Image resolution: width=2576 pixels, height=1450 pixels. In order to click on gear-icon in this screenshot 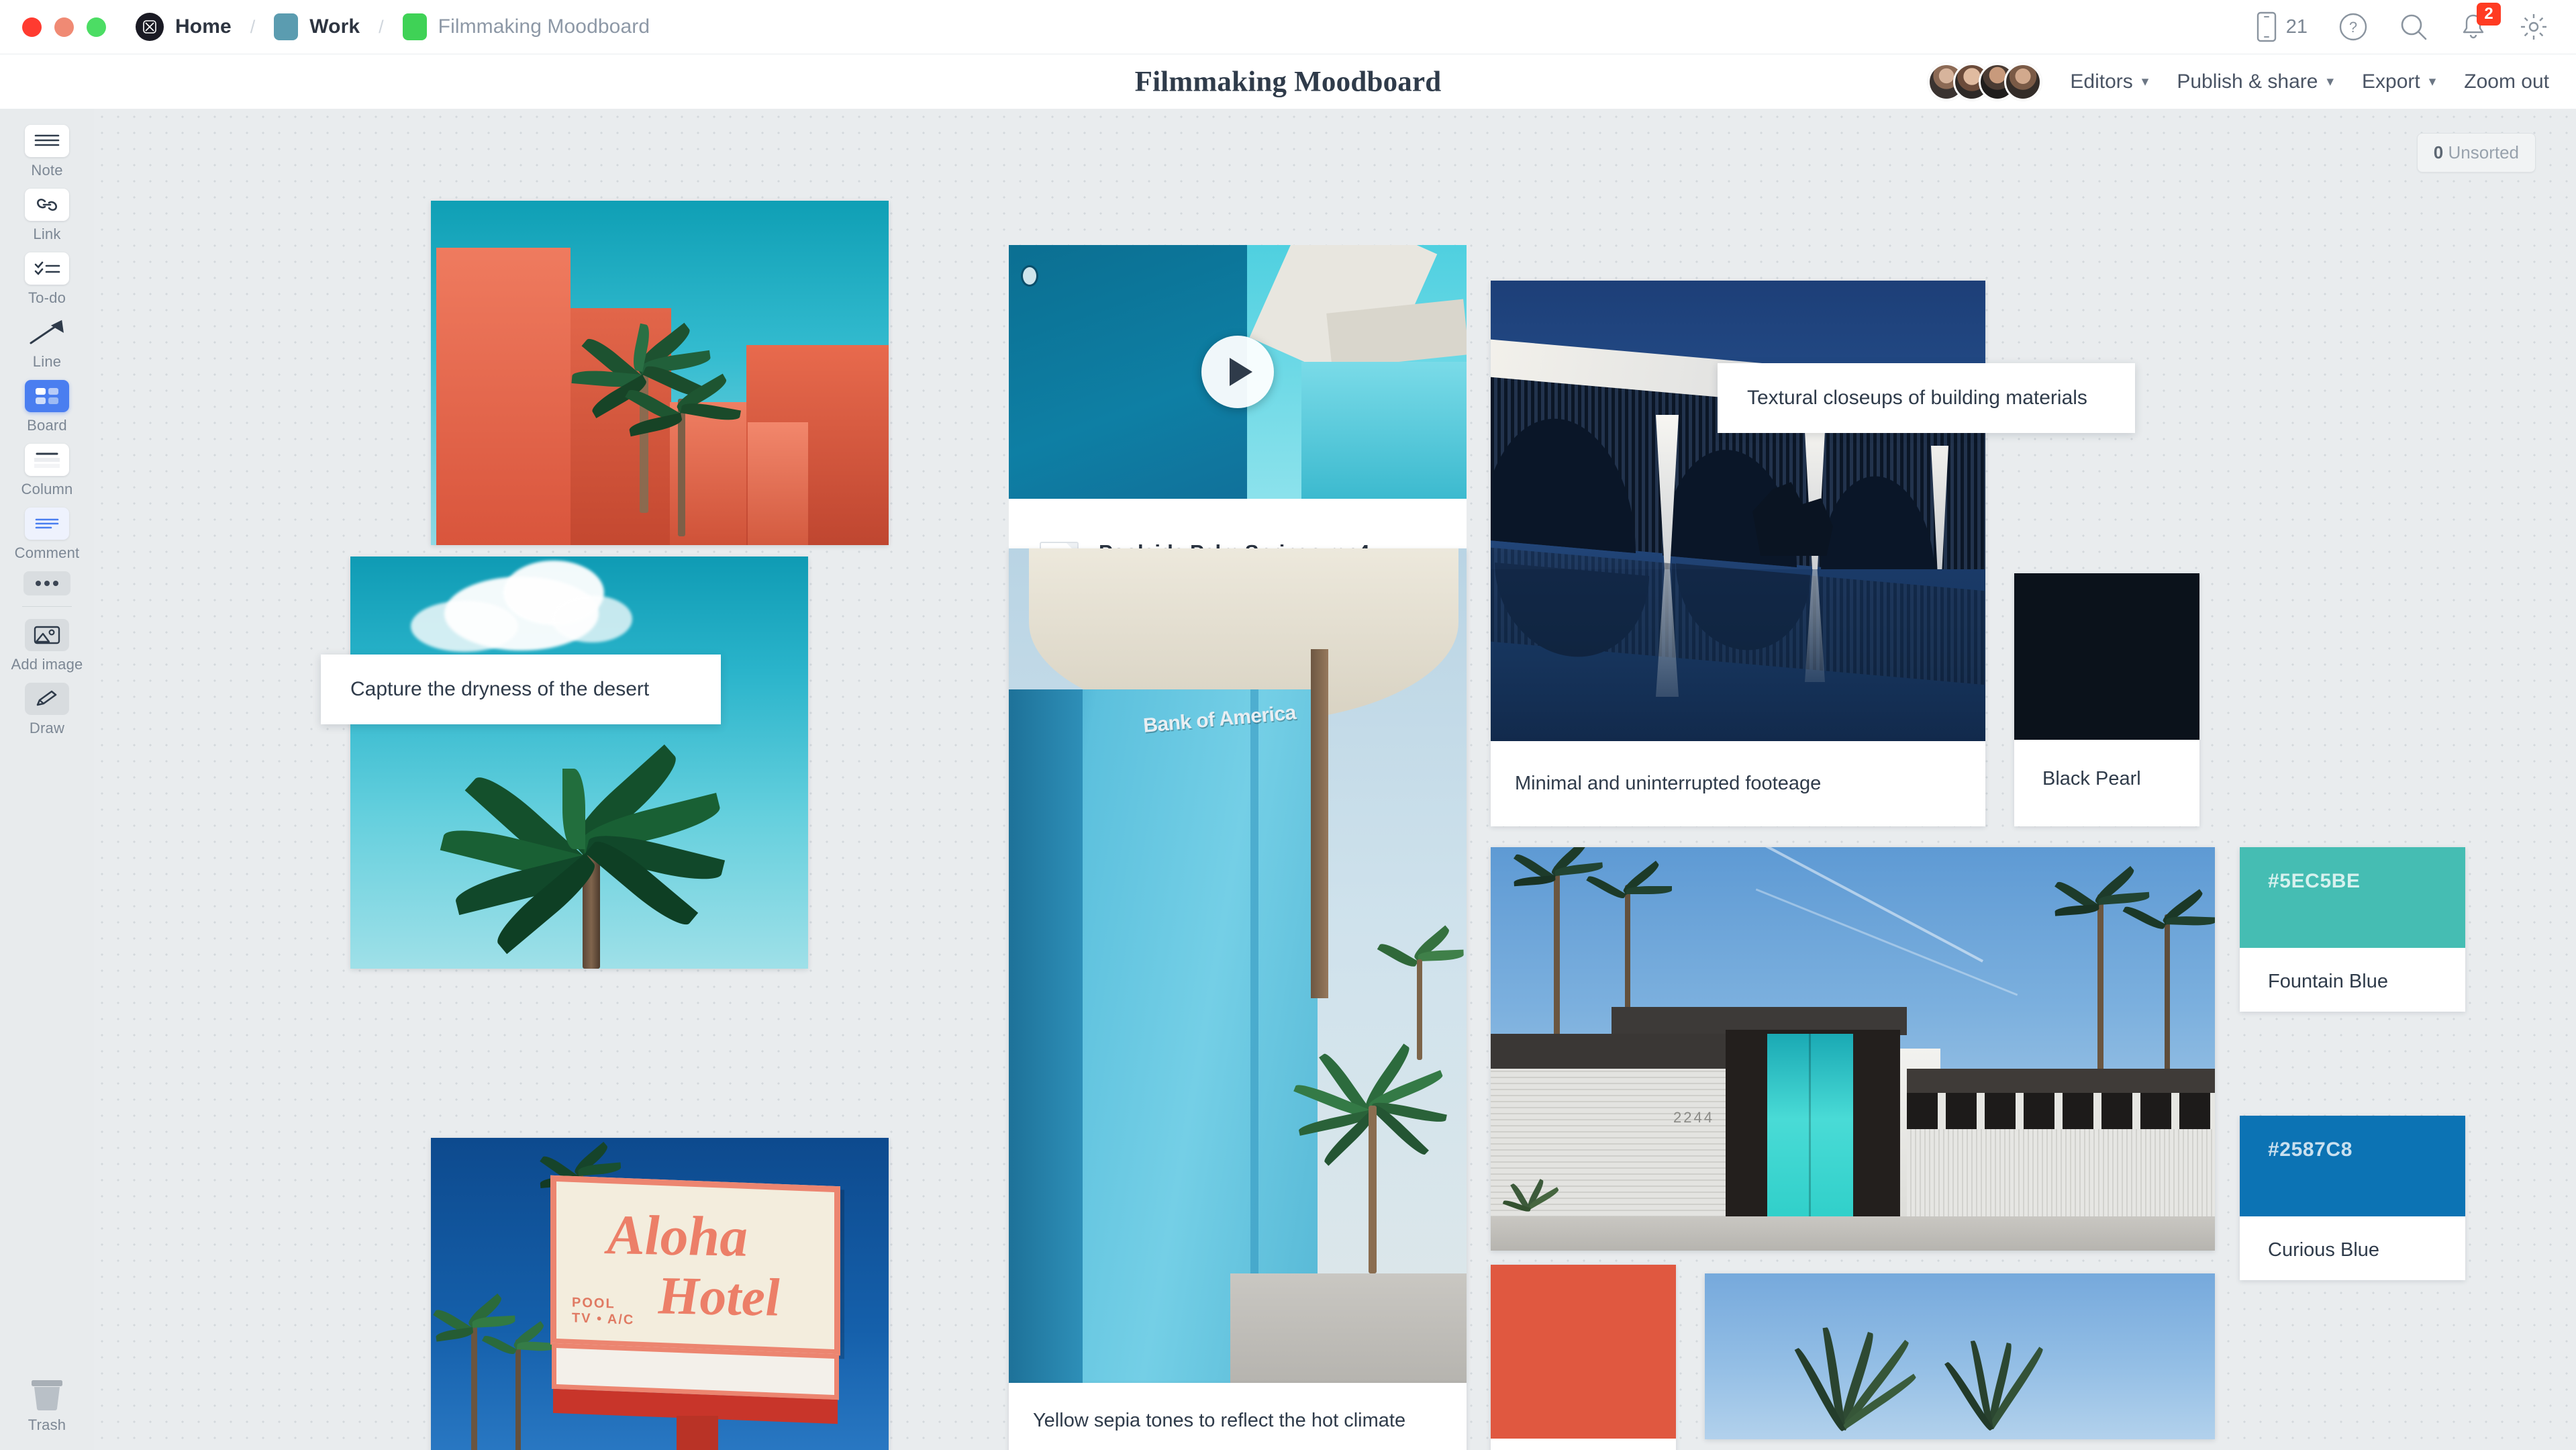, I will do `click(2533, 27)`.